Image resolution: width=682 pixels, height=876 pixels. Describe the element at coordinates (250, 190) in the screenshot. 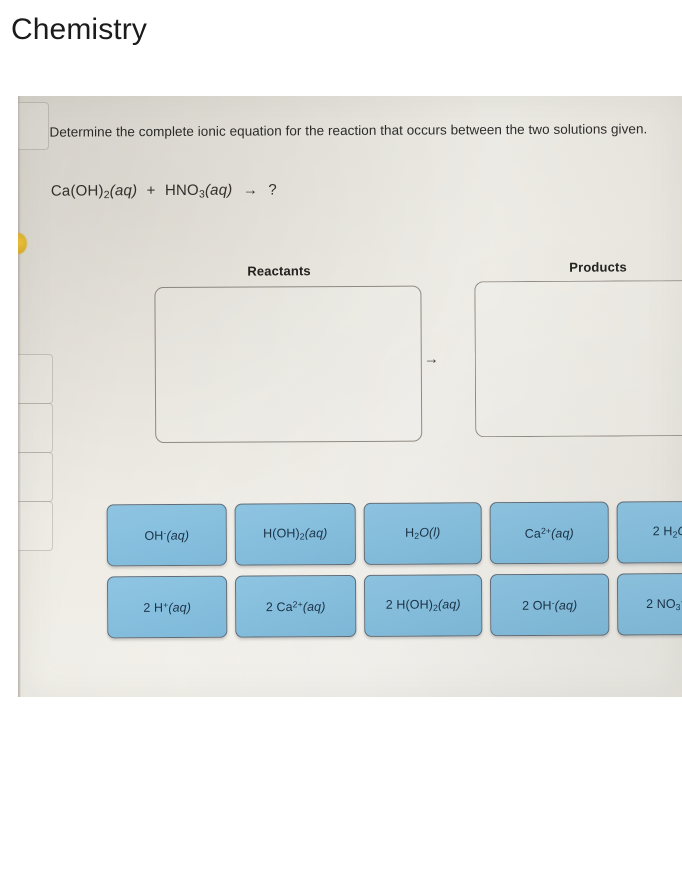

I see `equation-arrow: →` at that location.